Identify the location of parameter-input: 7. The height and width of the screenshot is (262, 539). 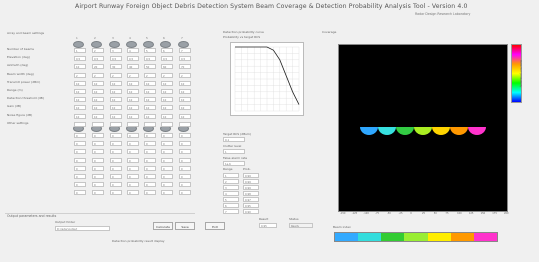
(185, 50).